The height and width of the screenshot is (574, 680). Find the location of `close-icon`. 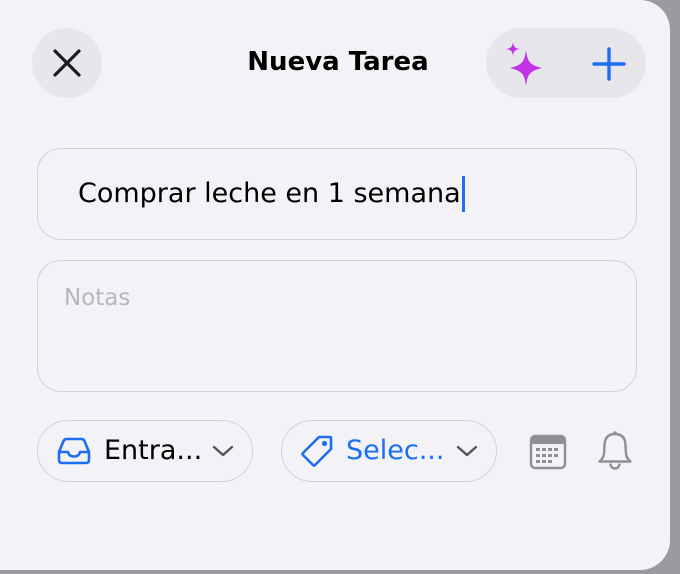

close-icon is located at coordinates (67, 63).